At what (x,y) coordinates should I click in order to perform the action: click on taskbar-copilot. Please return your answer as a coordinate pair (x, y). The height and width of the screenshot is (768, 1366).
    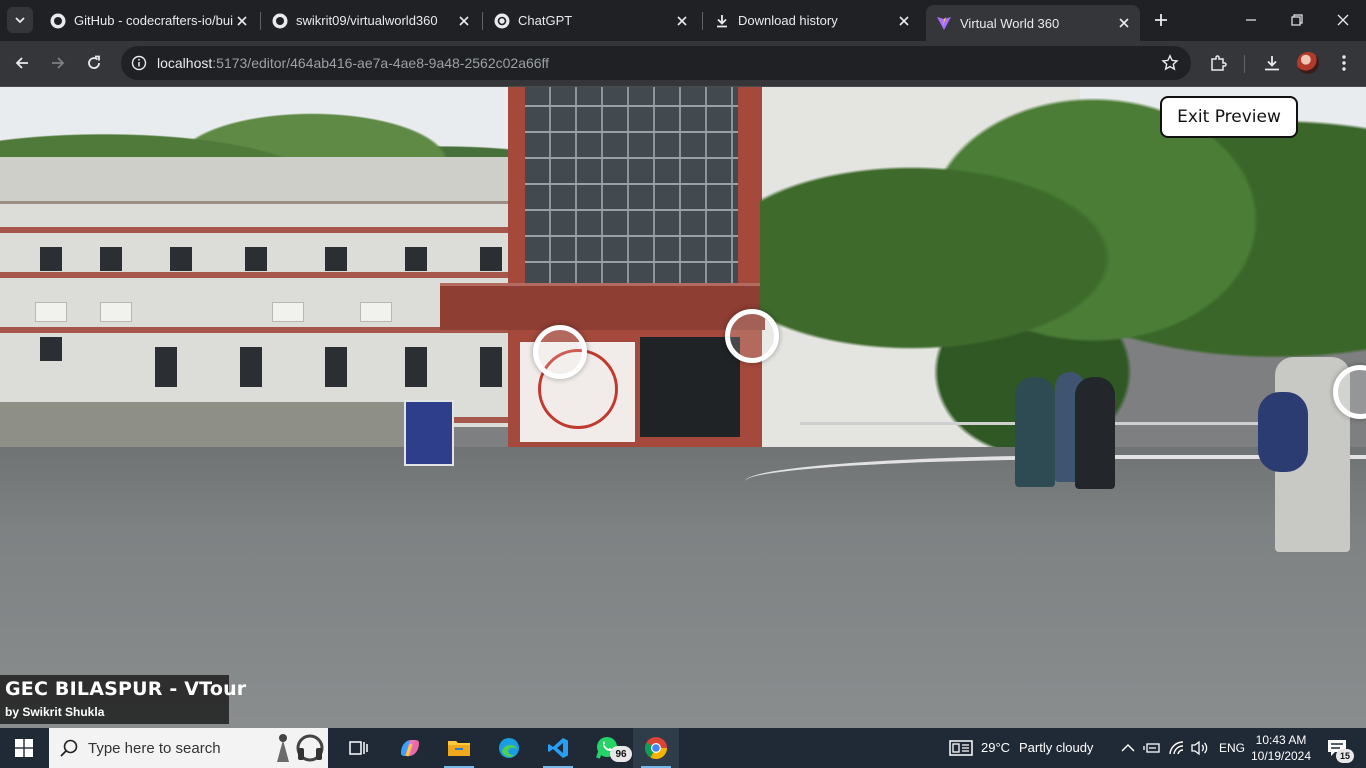
    Looking at the image, I should click on (410, 748).